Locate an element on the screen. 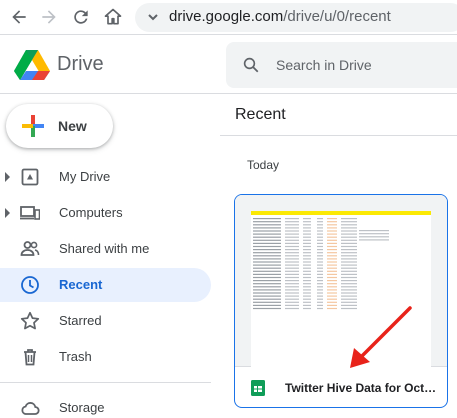 The image size is (457, 418). search-box: Search in Drive is located at coordinates (341, 65).